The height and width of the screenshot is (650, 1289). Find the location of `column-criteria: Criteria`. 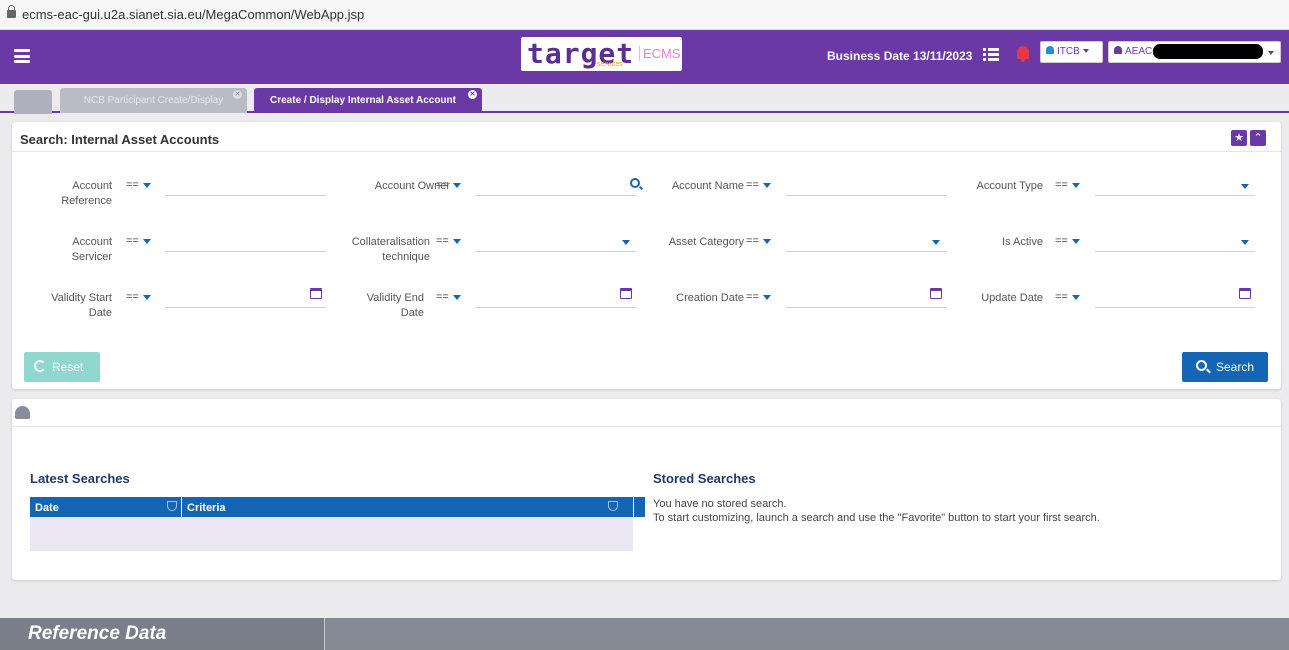

column-criteria: Criteria is located at coordinates (206, 508).